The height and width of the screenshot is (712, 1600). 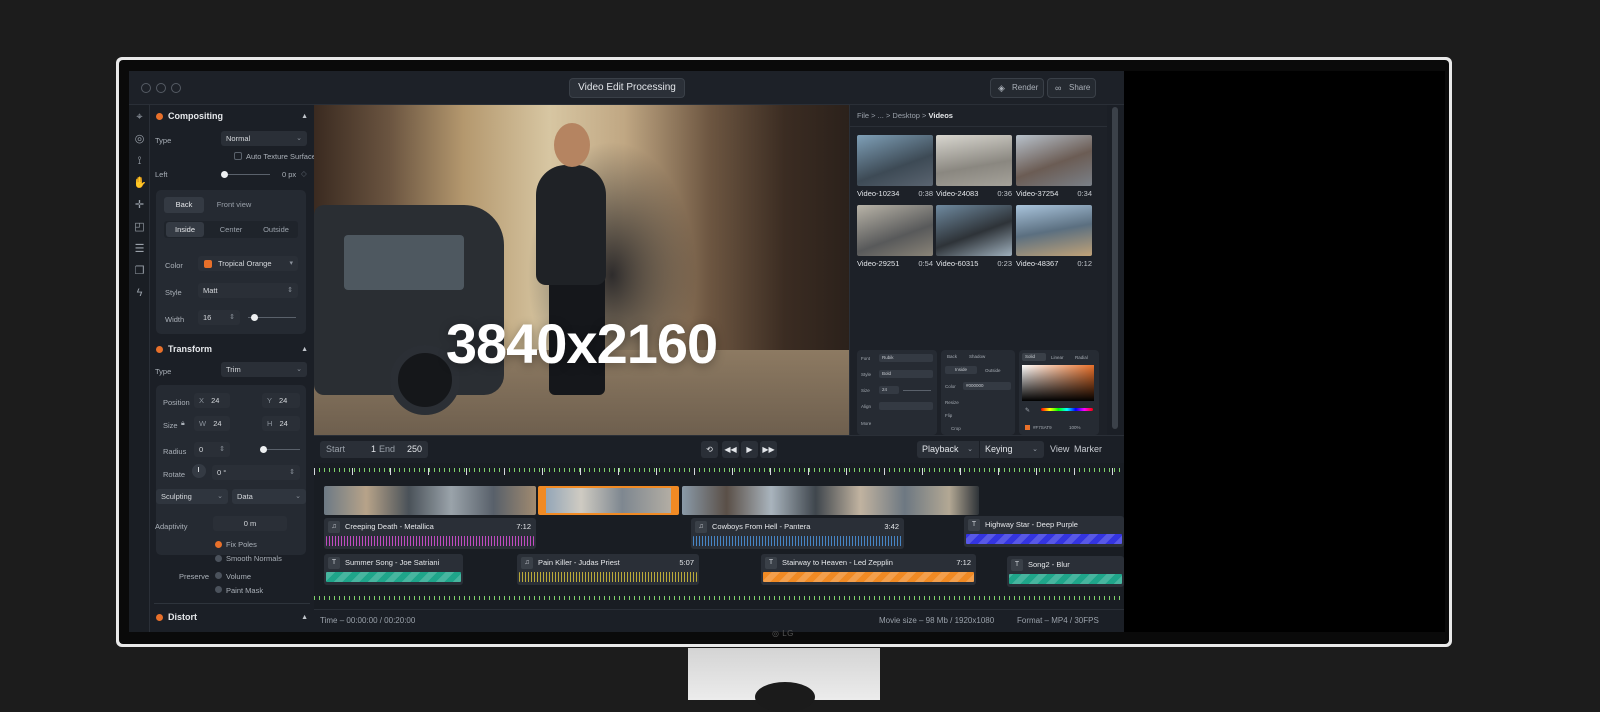 I want to click on auto-texture-checkbox, so click(x=238, y=156).